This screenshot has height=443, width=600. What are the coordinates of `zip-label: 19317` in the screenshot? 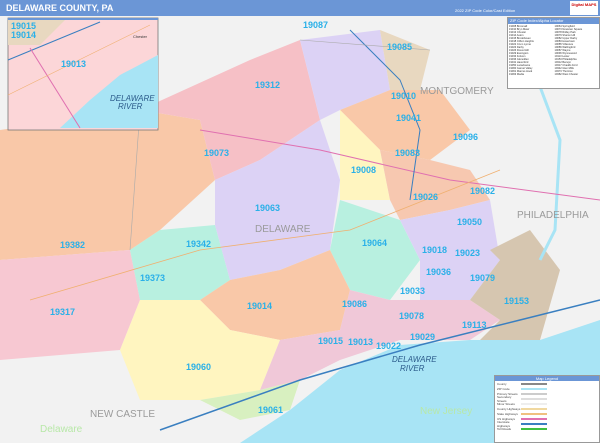 It's located at (62, 312).